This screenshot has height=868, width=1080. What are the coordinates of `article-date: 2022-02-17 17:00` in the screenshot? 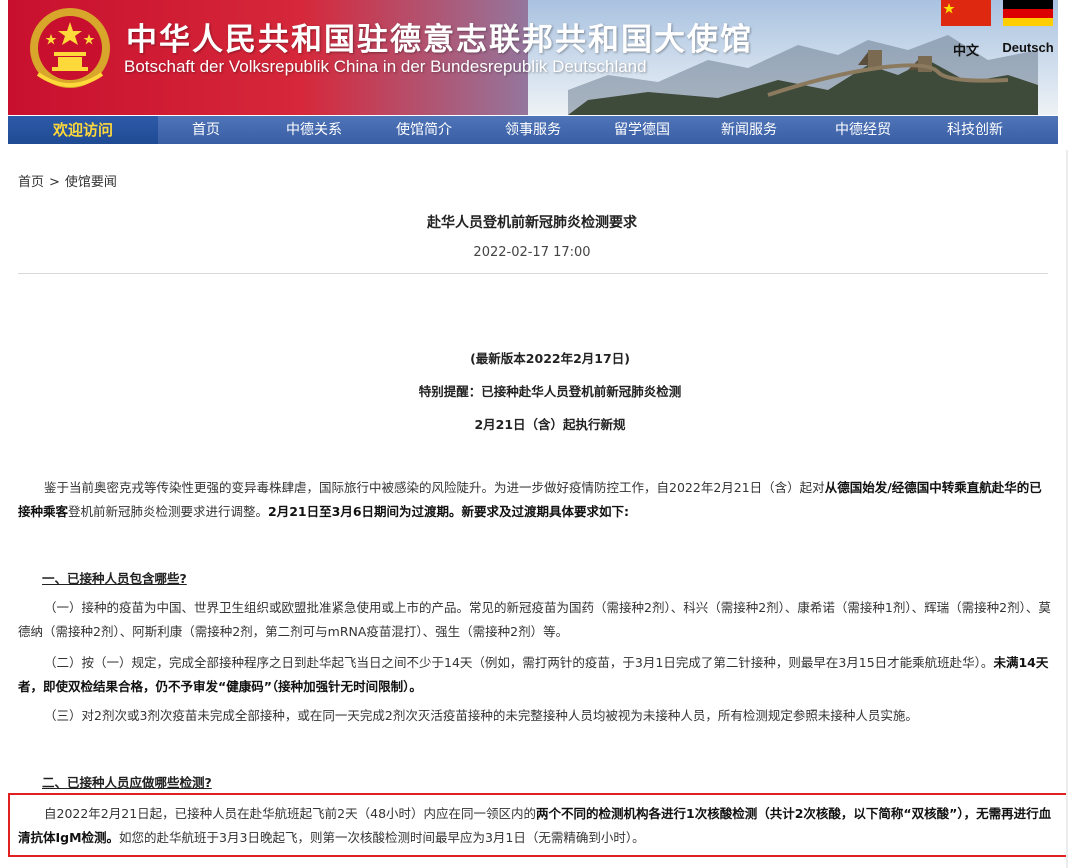 It's located at (532, 252).